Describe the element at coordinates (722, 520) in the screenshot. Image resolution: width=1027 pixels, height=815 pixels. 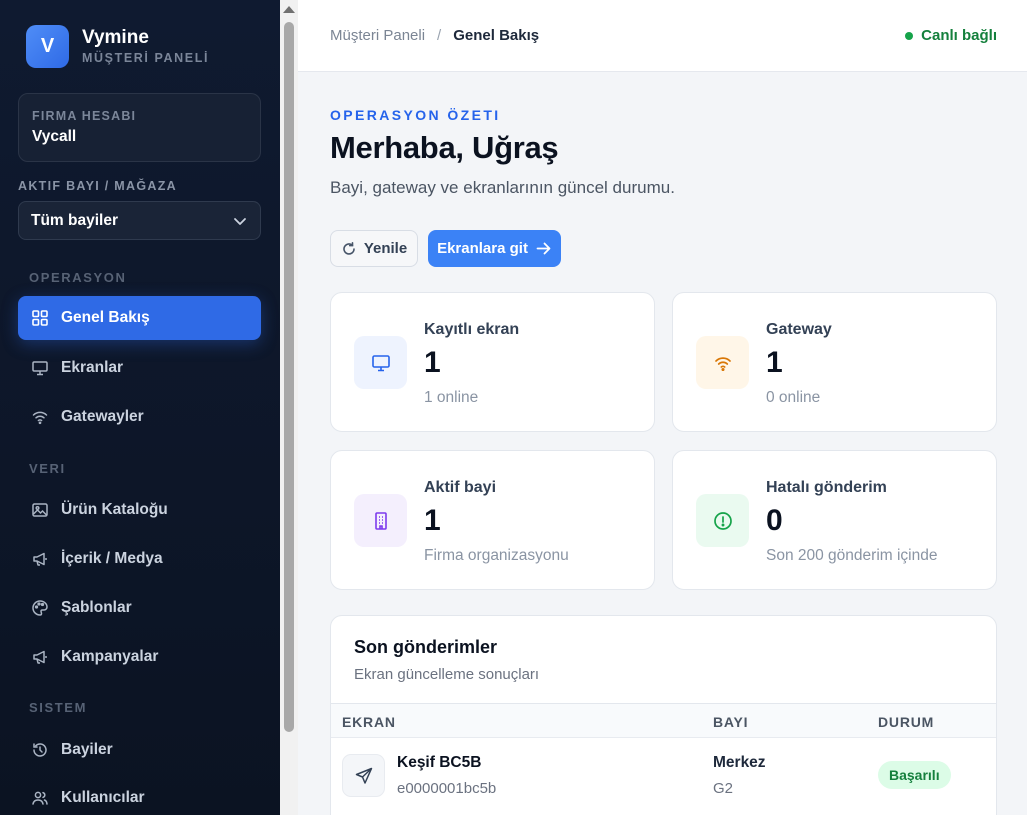
I see `alert-circle-icon` at that location.